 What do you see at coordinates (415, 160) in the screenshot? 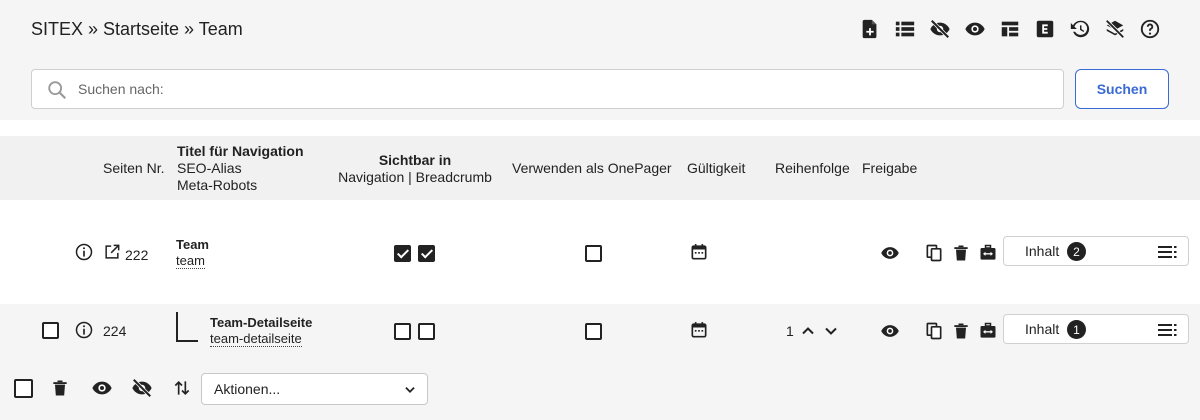
I see `header-visible-title: Sichtbar in` at bounding box center [415, 160].